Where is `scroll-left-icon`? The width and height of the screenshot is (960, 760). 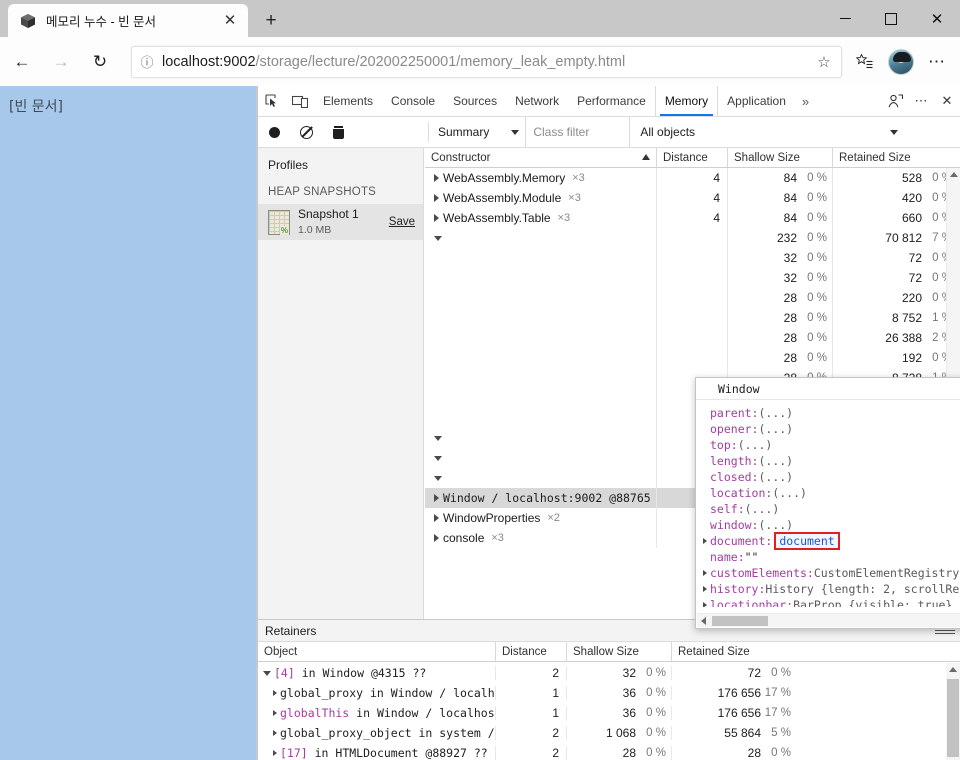
scroll-left-icon is located at coordinates (703, 621).